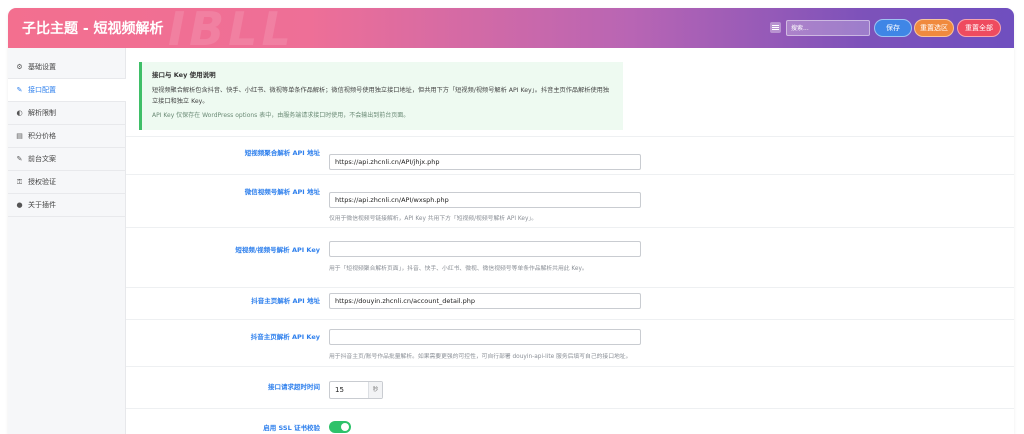  What do you see at coordinates (340, 427) in the screenshot?
I see `ssl-toggle` at bounding box center [340, 427].